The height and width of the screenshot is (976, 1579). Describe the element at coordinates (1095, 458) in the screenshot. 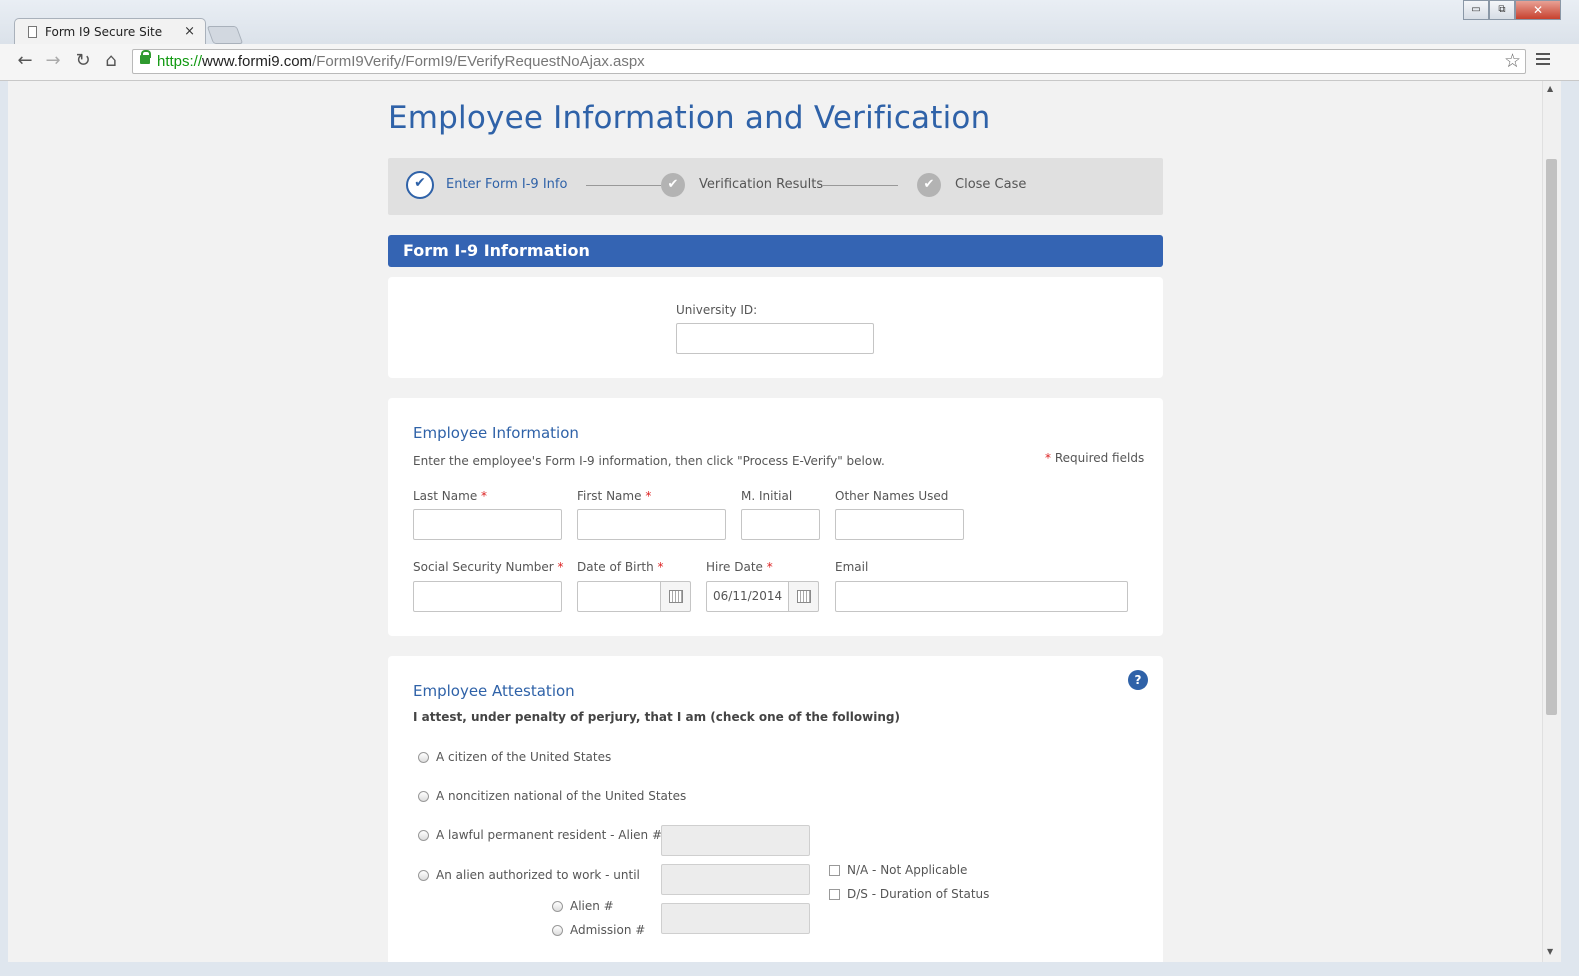

I see `required-fields-note: * Required fields` at that location.